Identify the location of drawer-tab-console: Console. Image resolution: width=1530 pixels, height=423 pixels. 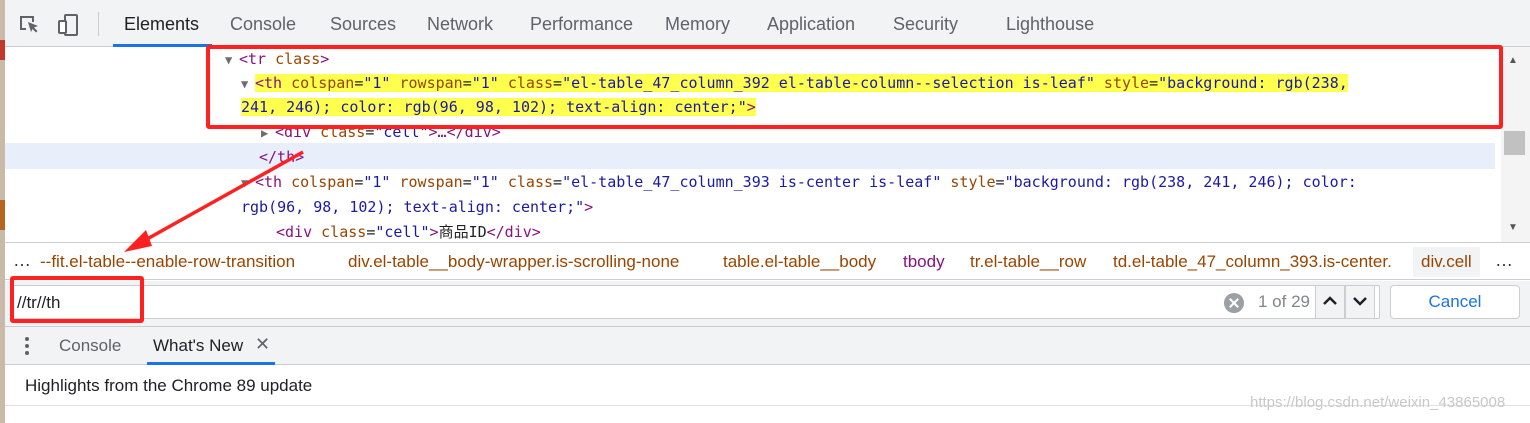
(90, 346).